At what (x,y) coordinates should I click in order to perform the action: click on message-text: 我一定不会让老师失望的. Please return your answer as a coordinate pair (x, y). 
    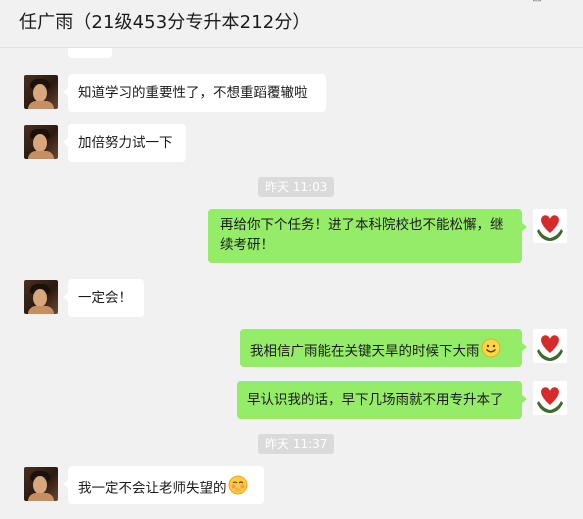
    Looking at the image, I should click on (152, 488).